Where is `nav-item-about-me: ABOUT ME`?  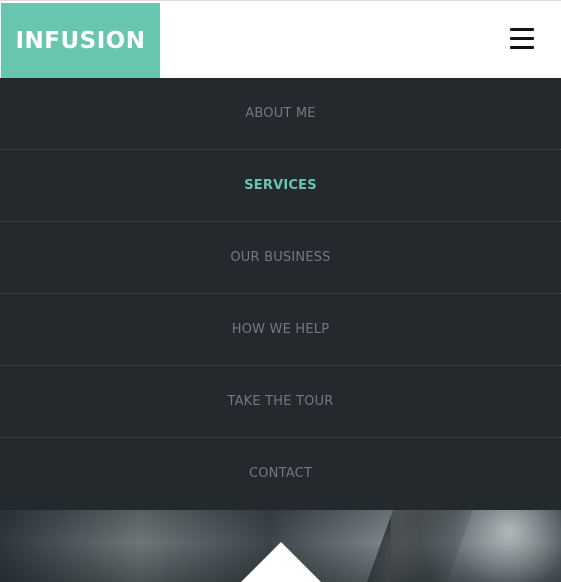 nav-item-about-me: ABOUT ME is located at coordinates (280, 114).